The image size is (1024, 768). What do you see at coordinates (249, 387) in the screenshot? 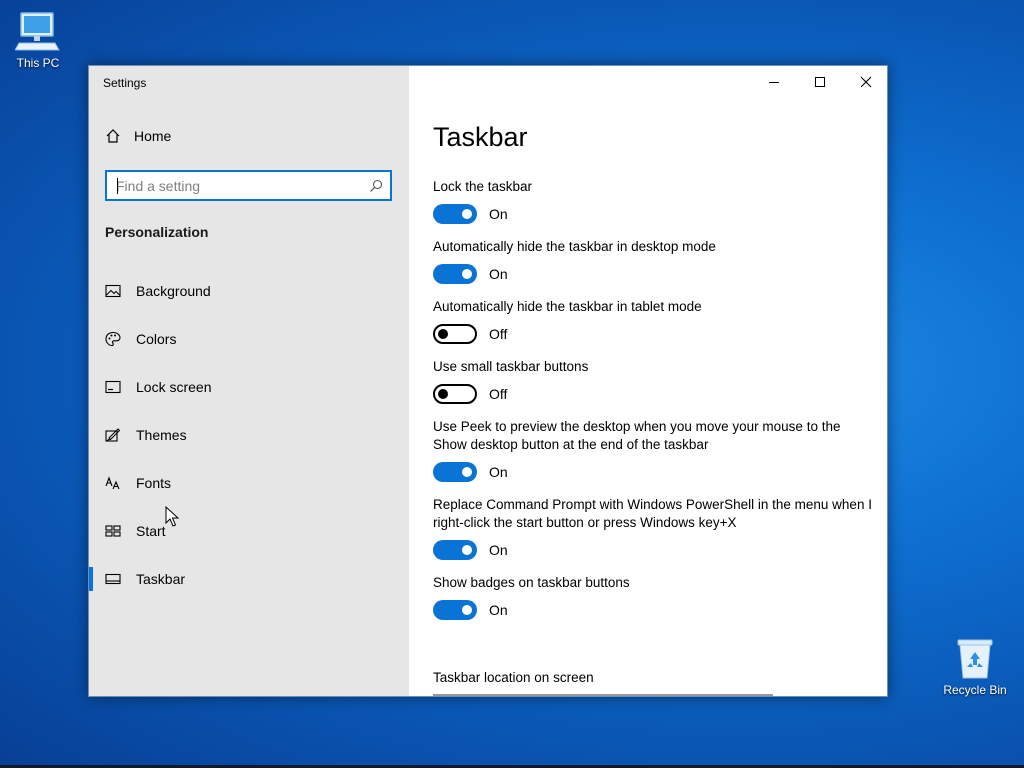
I see `sidebar-item-lock-screen: Lock screen` at bounding box center [249, 387].